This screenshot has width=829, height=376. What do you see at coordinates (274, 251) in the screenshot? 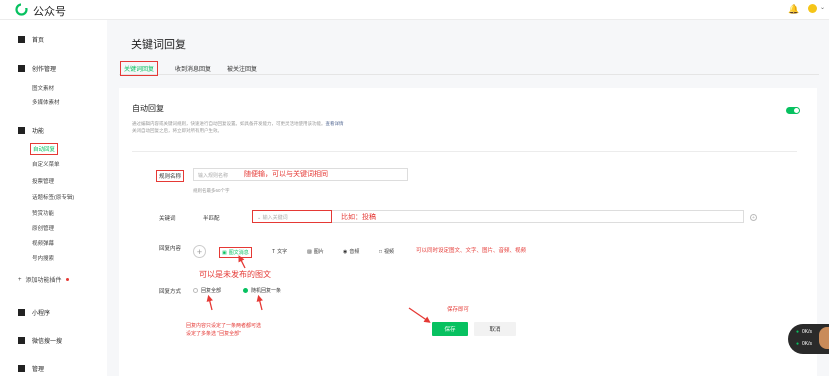
I see `text-icon: T` at bounding box center [274, 251].